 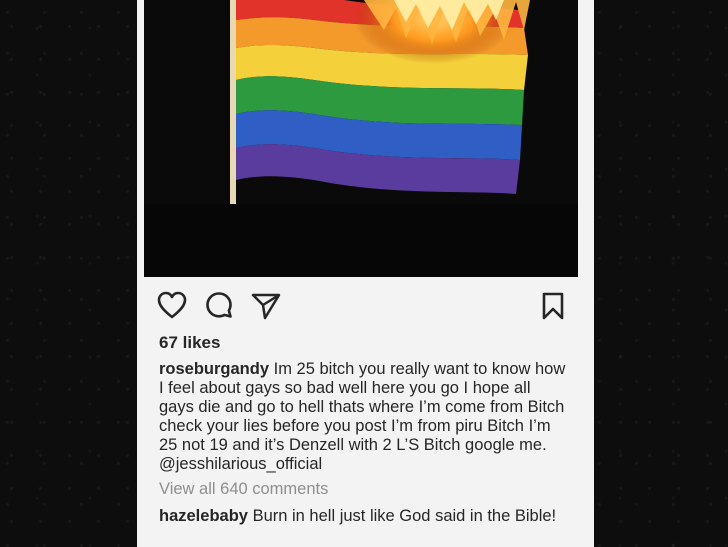 I want to click on comment-username: hazelebaby, so click(x=203, y=516).